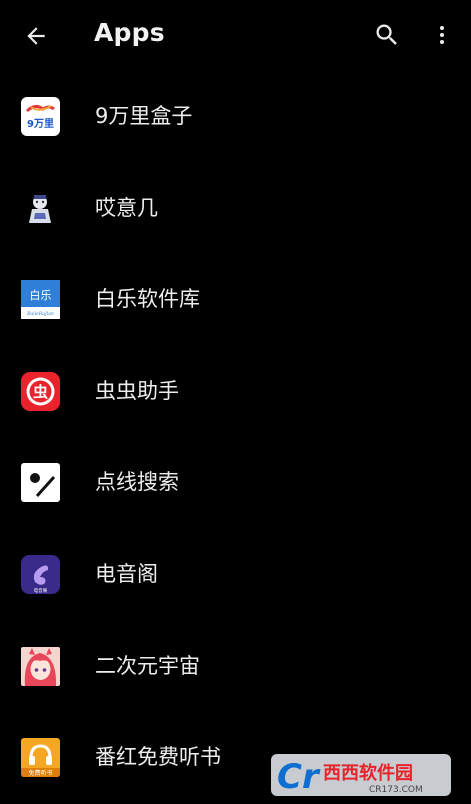 The width and height of the screenshot is (471, 804). Describe the element at coordinates (235, 209) in the screenshot. I see `list-item: 哎意几` at that location.